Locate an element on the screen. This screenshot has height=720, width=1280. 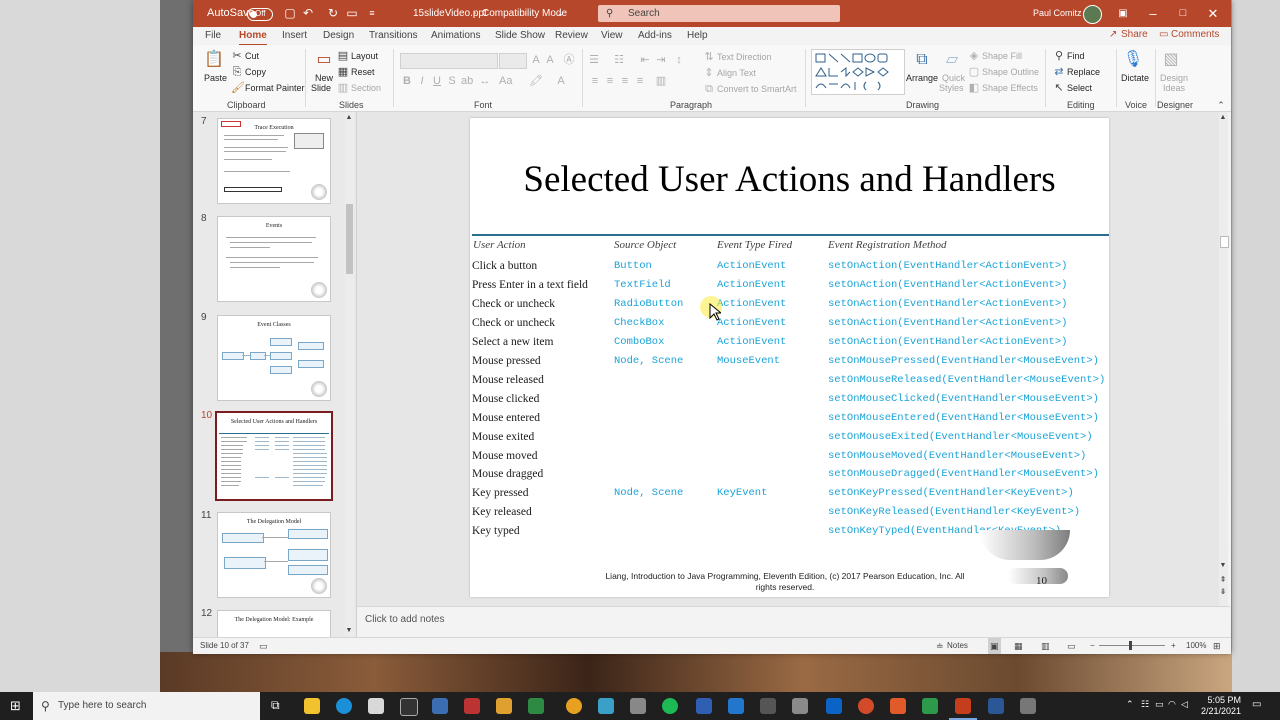
font-name-box is located at coordinates (449, 61).